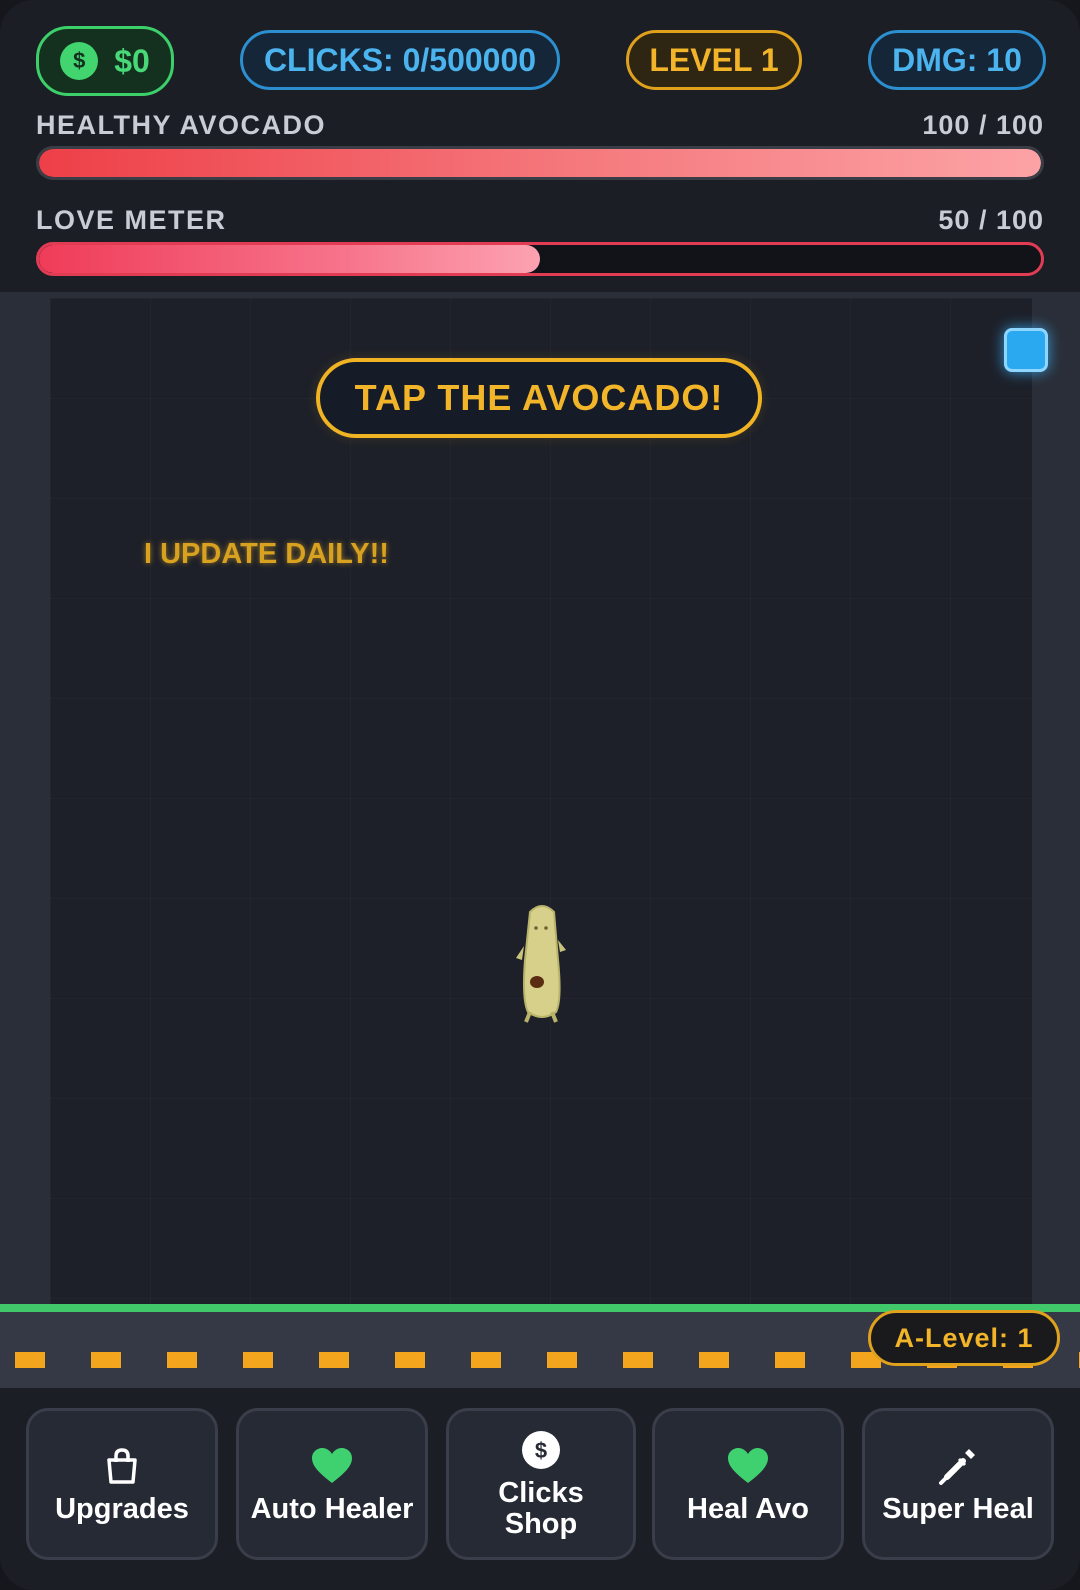  I want to click on blue-square-icon, so click(1026, 350).